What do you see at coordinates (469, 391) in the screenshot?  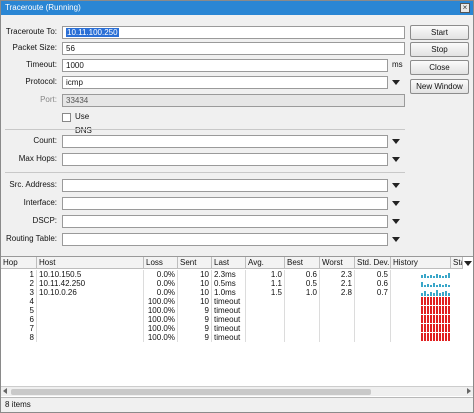 I see `scroll-right-icon` at bounding box center [469, 391].